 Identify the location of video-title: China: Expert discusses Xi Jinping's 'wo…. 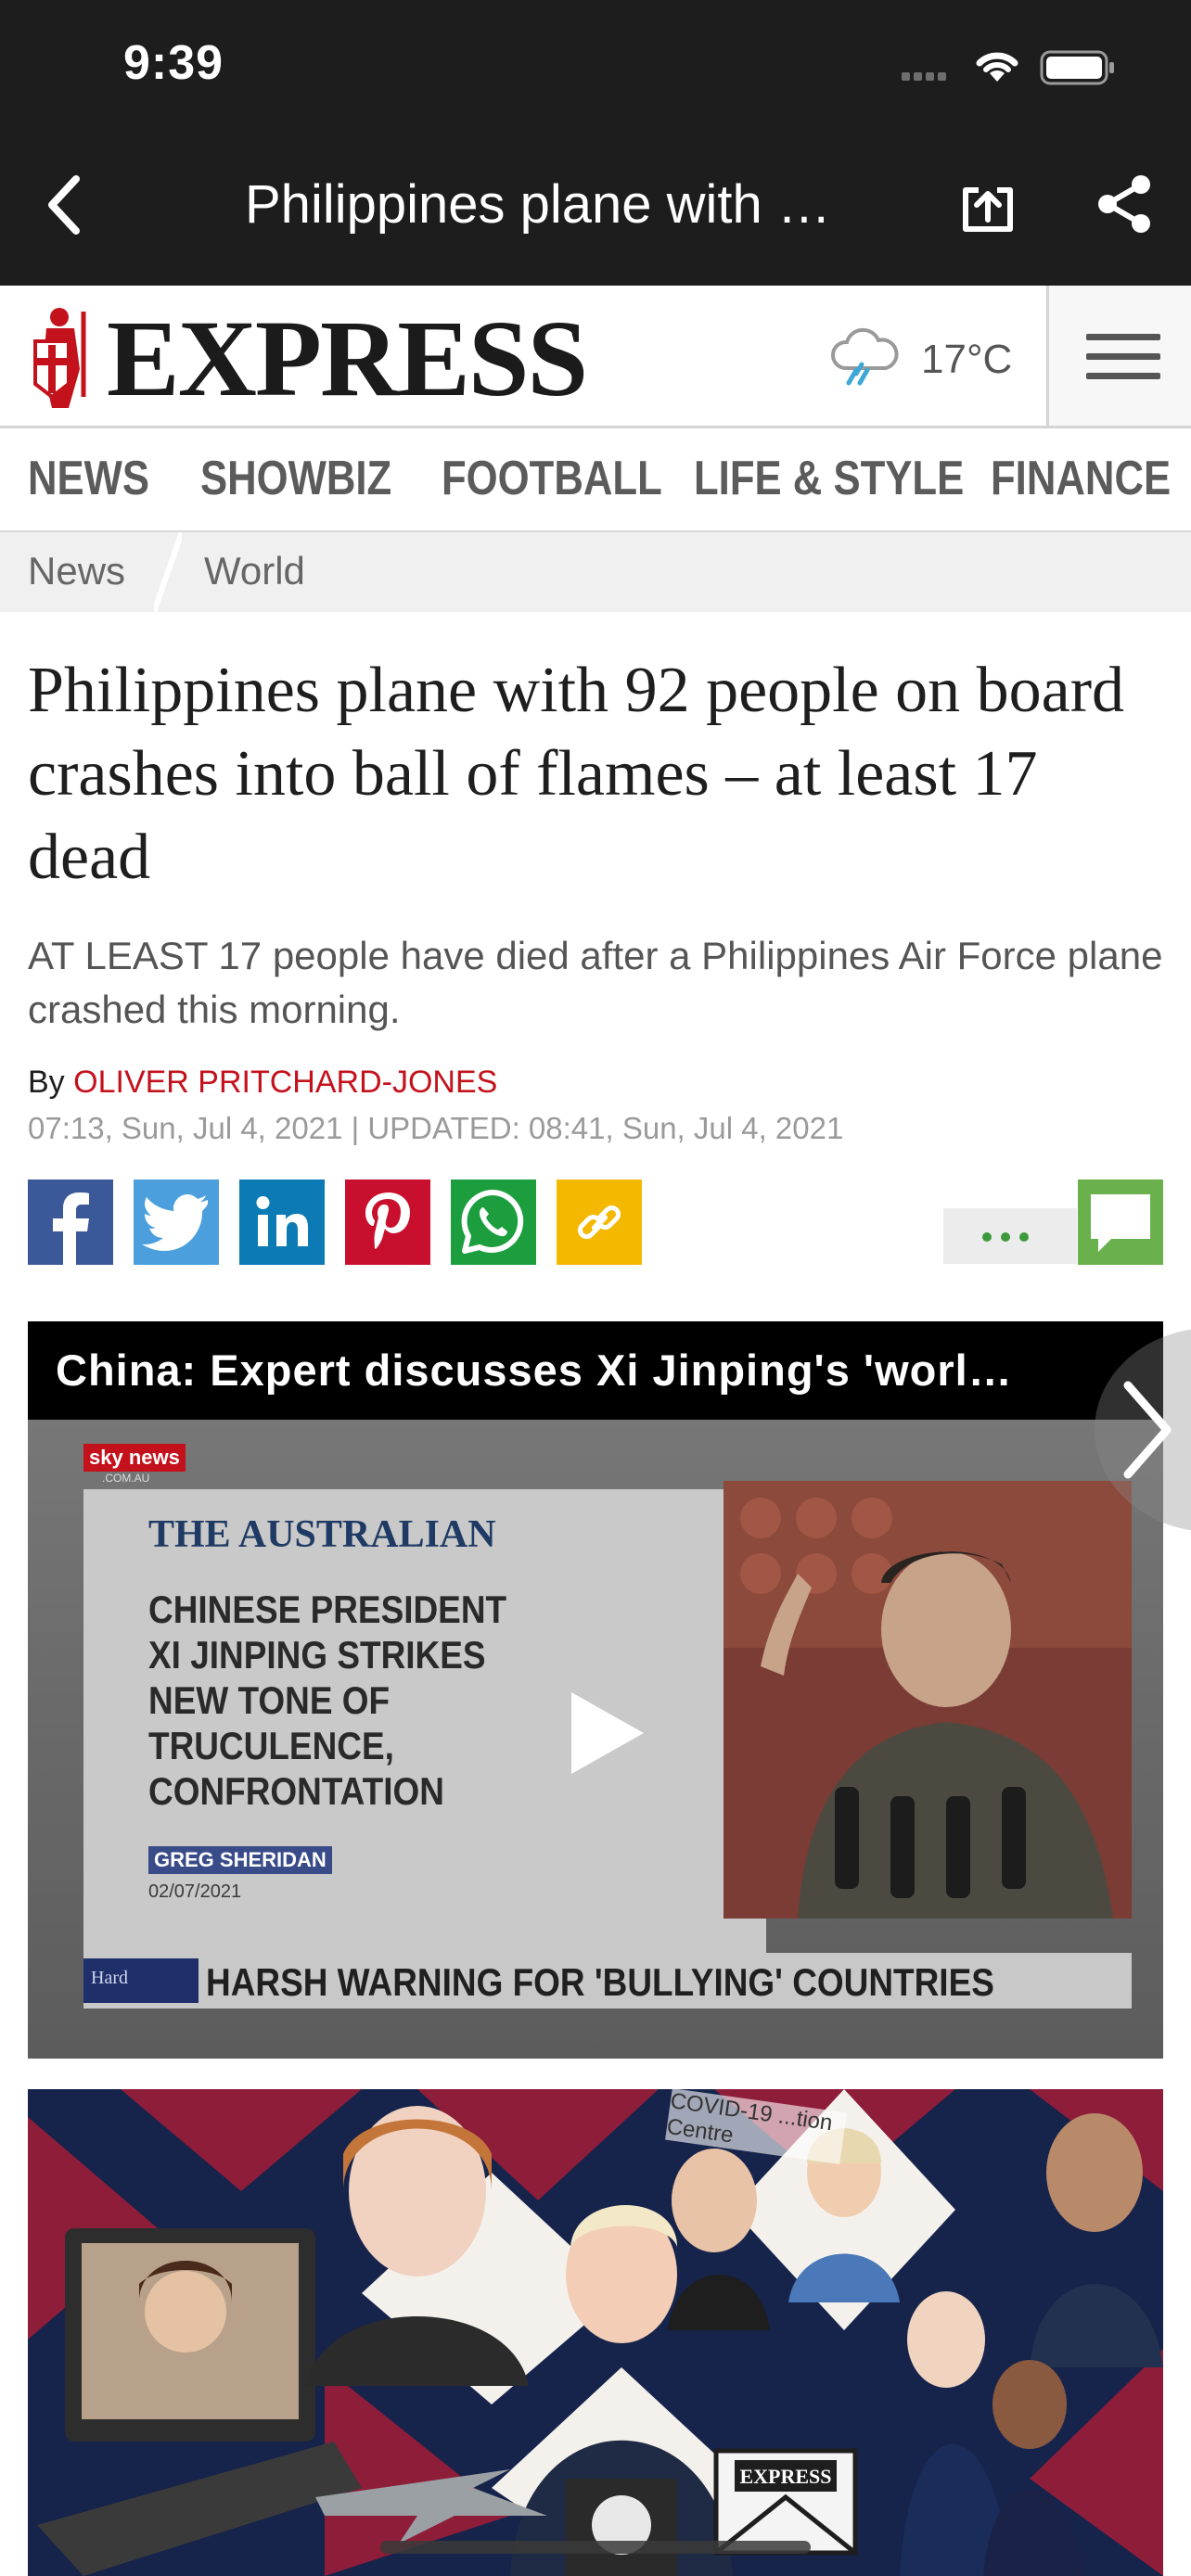
(534, 1371).